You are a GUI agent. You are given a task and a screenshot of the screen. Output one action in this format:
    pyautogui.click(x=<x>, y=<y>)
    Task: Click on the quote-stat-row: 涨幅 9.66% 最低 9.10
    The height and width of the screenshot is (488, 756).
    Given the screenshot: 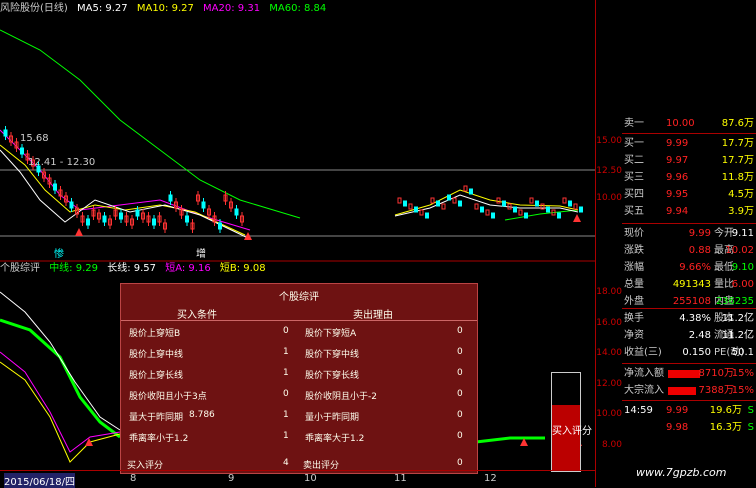 What is the action you would take?
    pyautogui.click(x=689, y=268)
    